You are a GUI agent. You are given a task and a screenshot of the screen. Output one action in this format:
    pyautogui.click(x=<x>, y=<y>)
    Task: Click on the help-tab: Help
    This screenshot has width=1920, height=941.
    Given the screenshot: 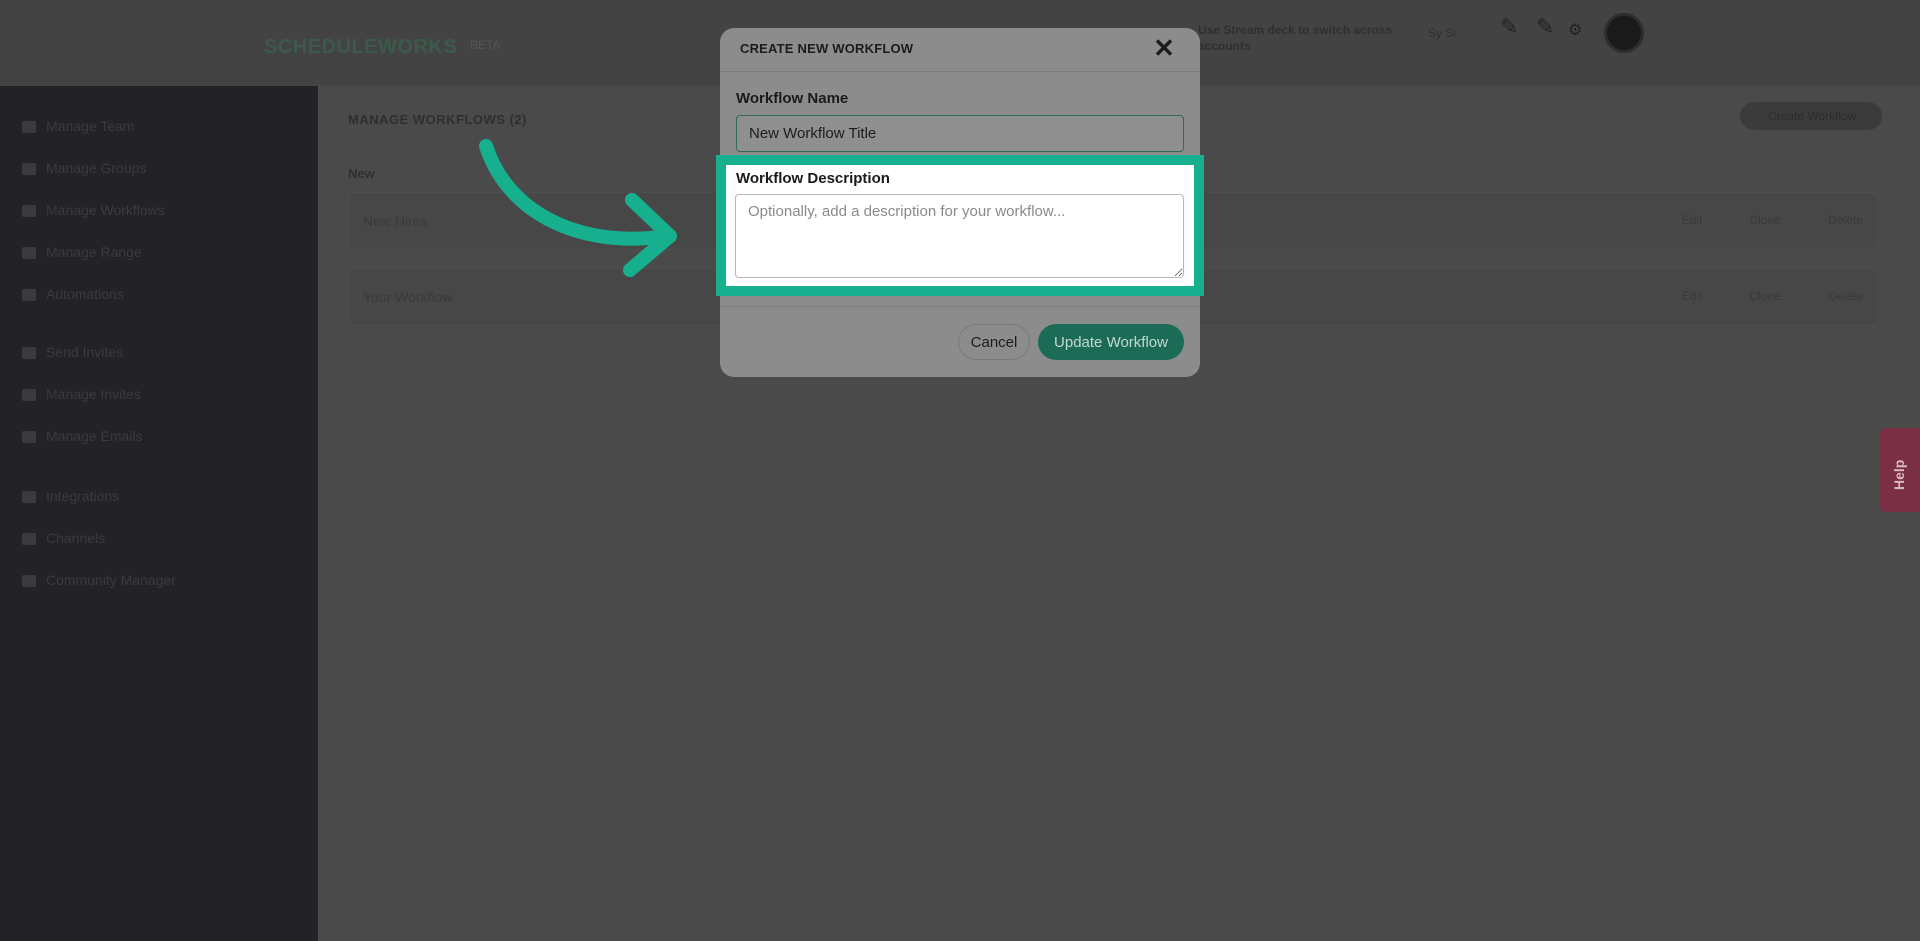 What is the action you would take?
    pyautogui.click(x=1900, y=470)
    